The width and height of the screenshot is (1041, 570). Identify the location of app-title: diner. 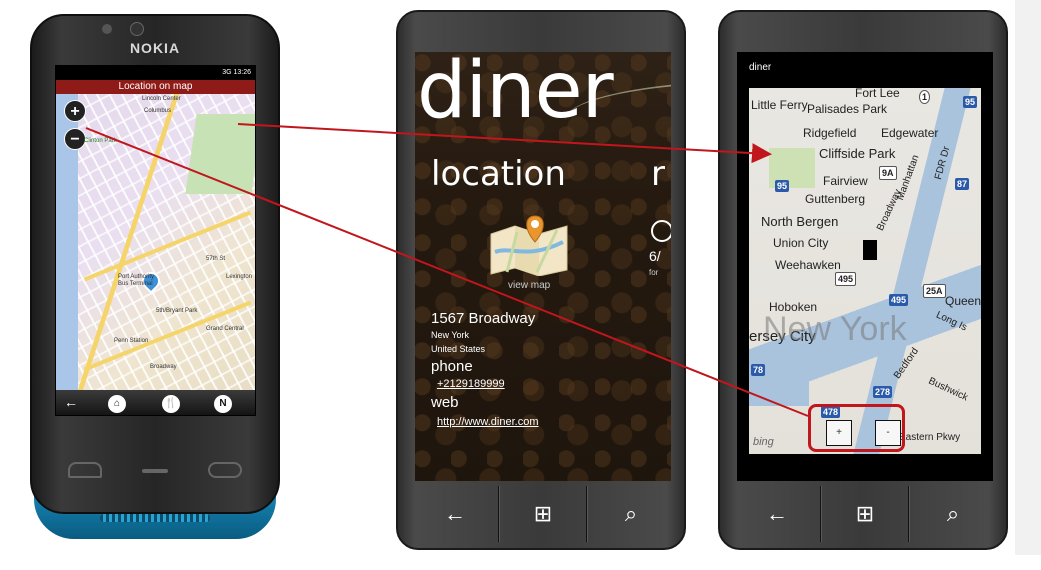
(515, 94).